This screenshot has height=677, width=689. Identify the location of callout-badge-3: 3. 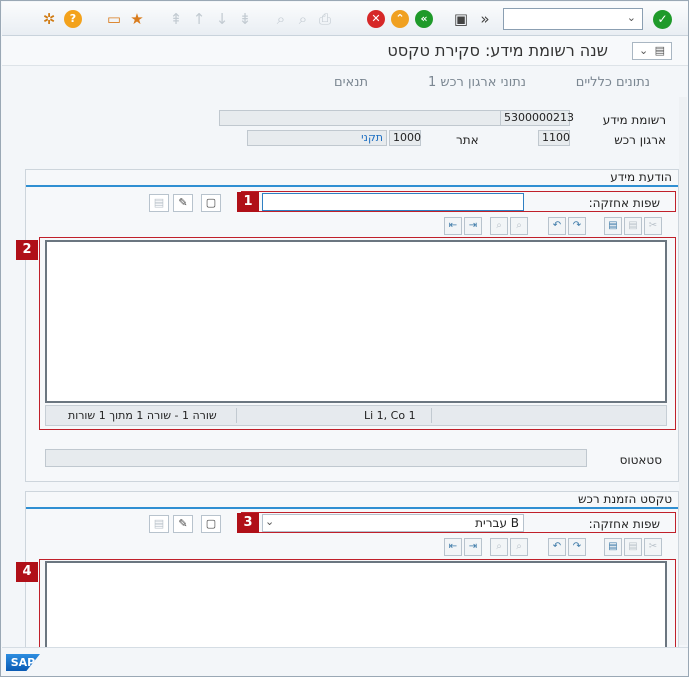
(248, 523).